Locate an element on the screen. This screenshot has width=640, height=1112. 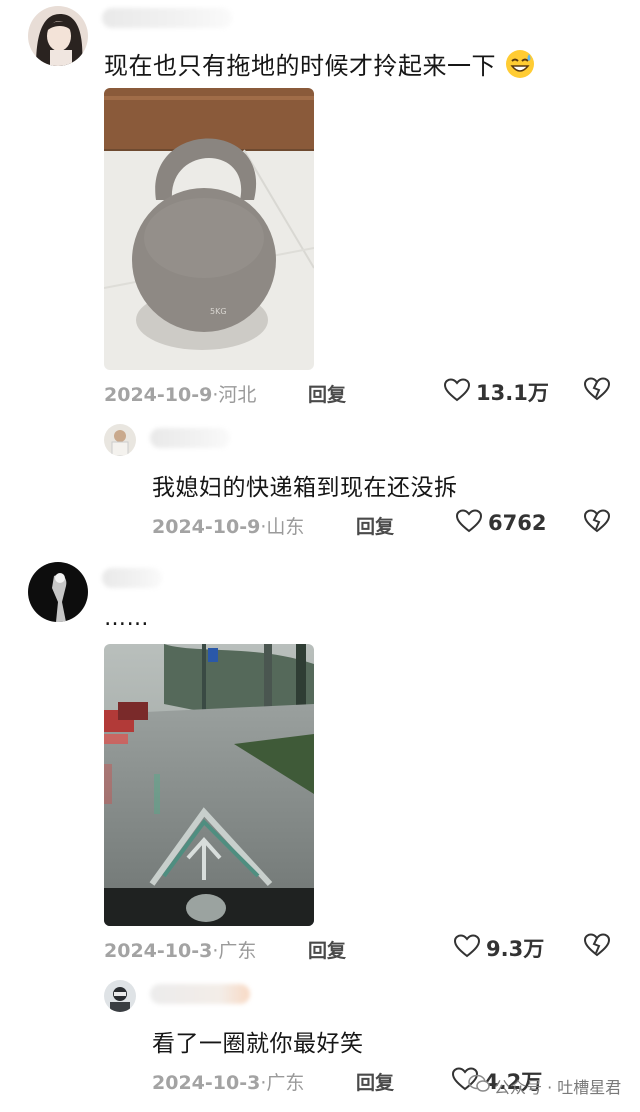
reply-meta: 2024-10-3·广东 is located at coordinates (228, 1081).